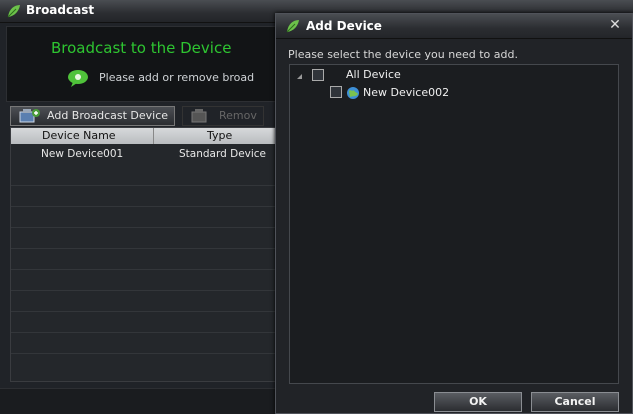  I want to click on add-device-icon, so click(29, 116).